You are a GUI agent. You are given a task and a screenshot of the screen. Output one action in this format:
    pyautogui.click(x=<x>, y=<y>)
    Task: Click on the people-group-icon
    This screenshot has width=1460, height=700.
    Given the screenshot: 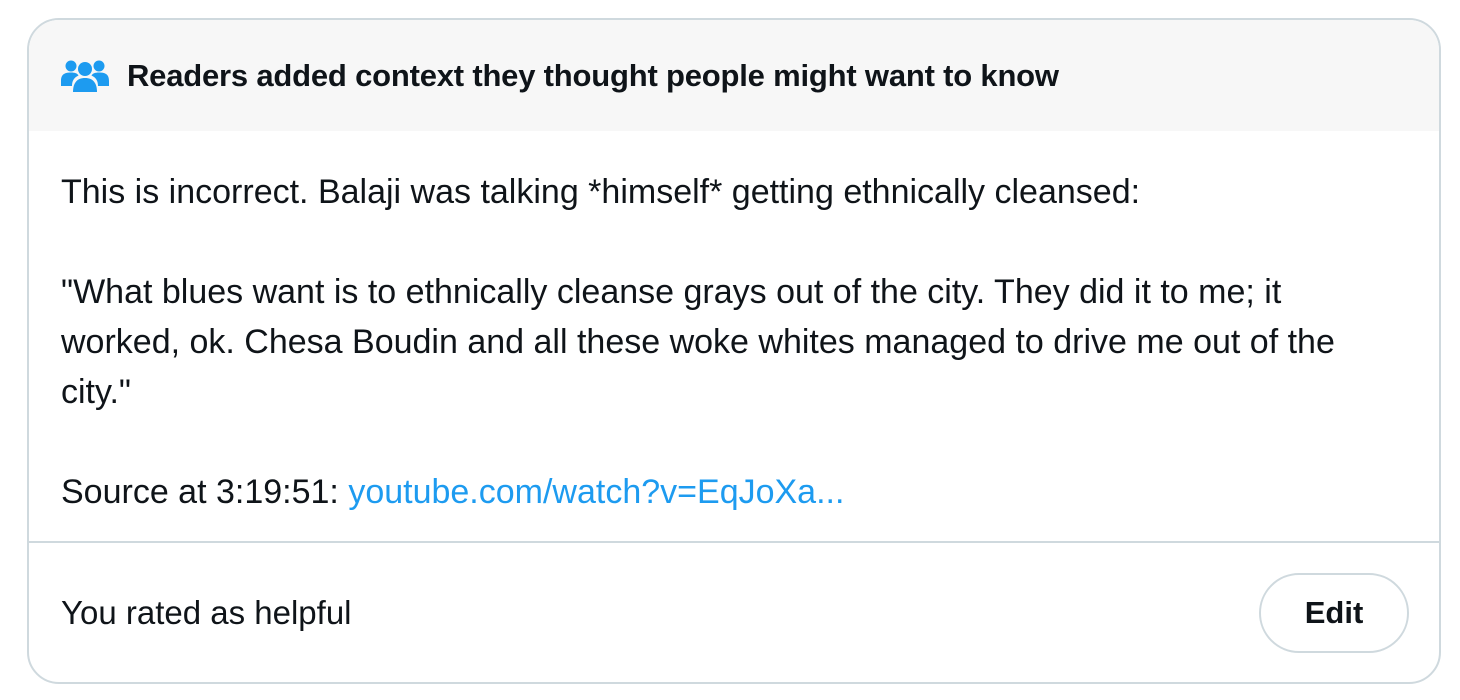 What is the action you would take?
    pyautogui.click(x=85, y=76)
    